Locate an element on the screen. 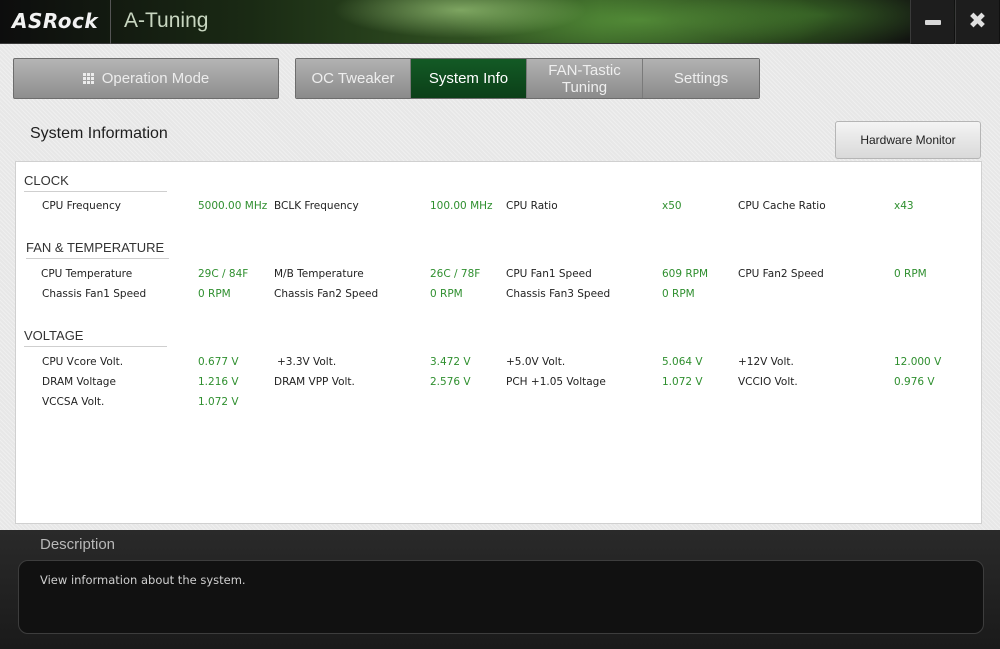 This screenshot has width=1000, height=649. info-label: CPU Vcore Volt. is located at coordinates (83, 362).